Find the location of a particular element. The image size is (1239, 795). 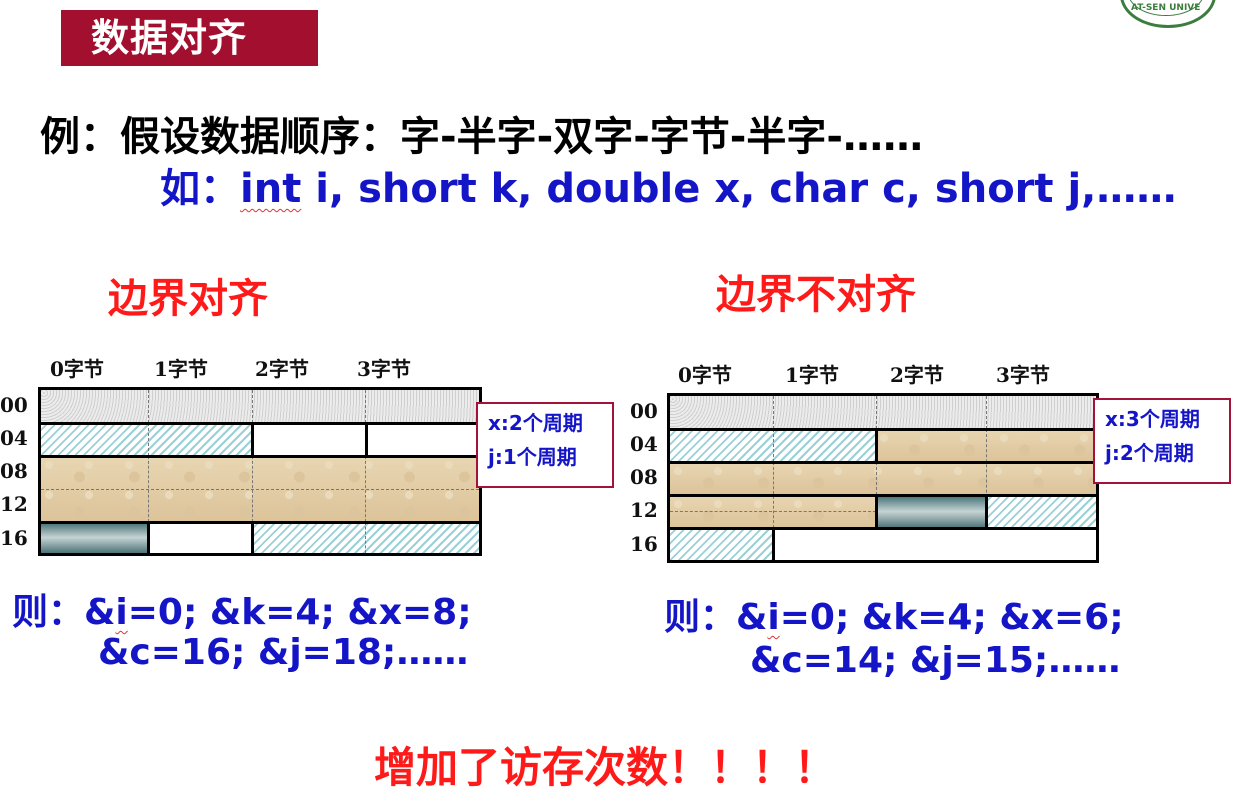

aligned-col-1: 1字节 is located at coordinates (181, 369).